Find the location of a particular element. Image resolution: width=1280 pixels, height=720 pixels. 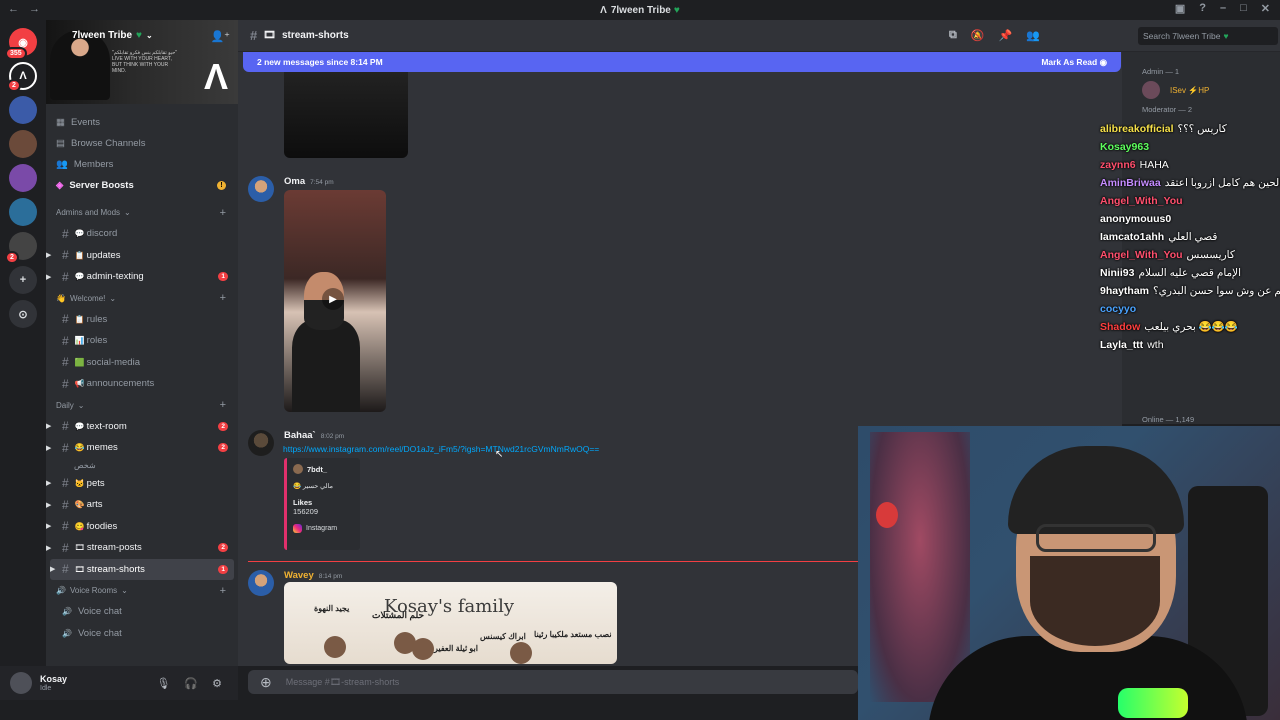

mark-as-read-button: Mark As Read ◉ is located at coordinates (1074, 62).